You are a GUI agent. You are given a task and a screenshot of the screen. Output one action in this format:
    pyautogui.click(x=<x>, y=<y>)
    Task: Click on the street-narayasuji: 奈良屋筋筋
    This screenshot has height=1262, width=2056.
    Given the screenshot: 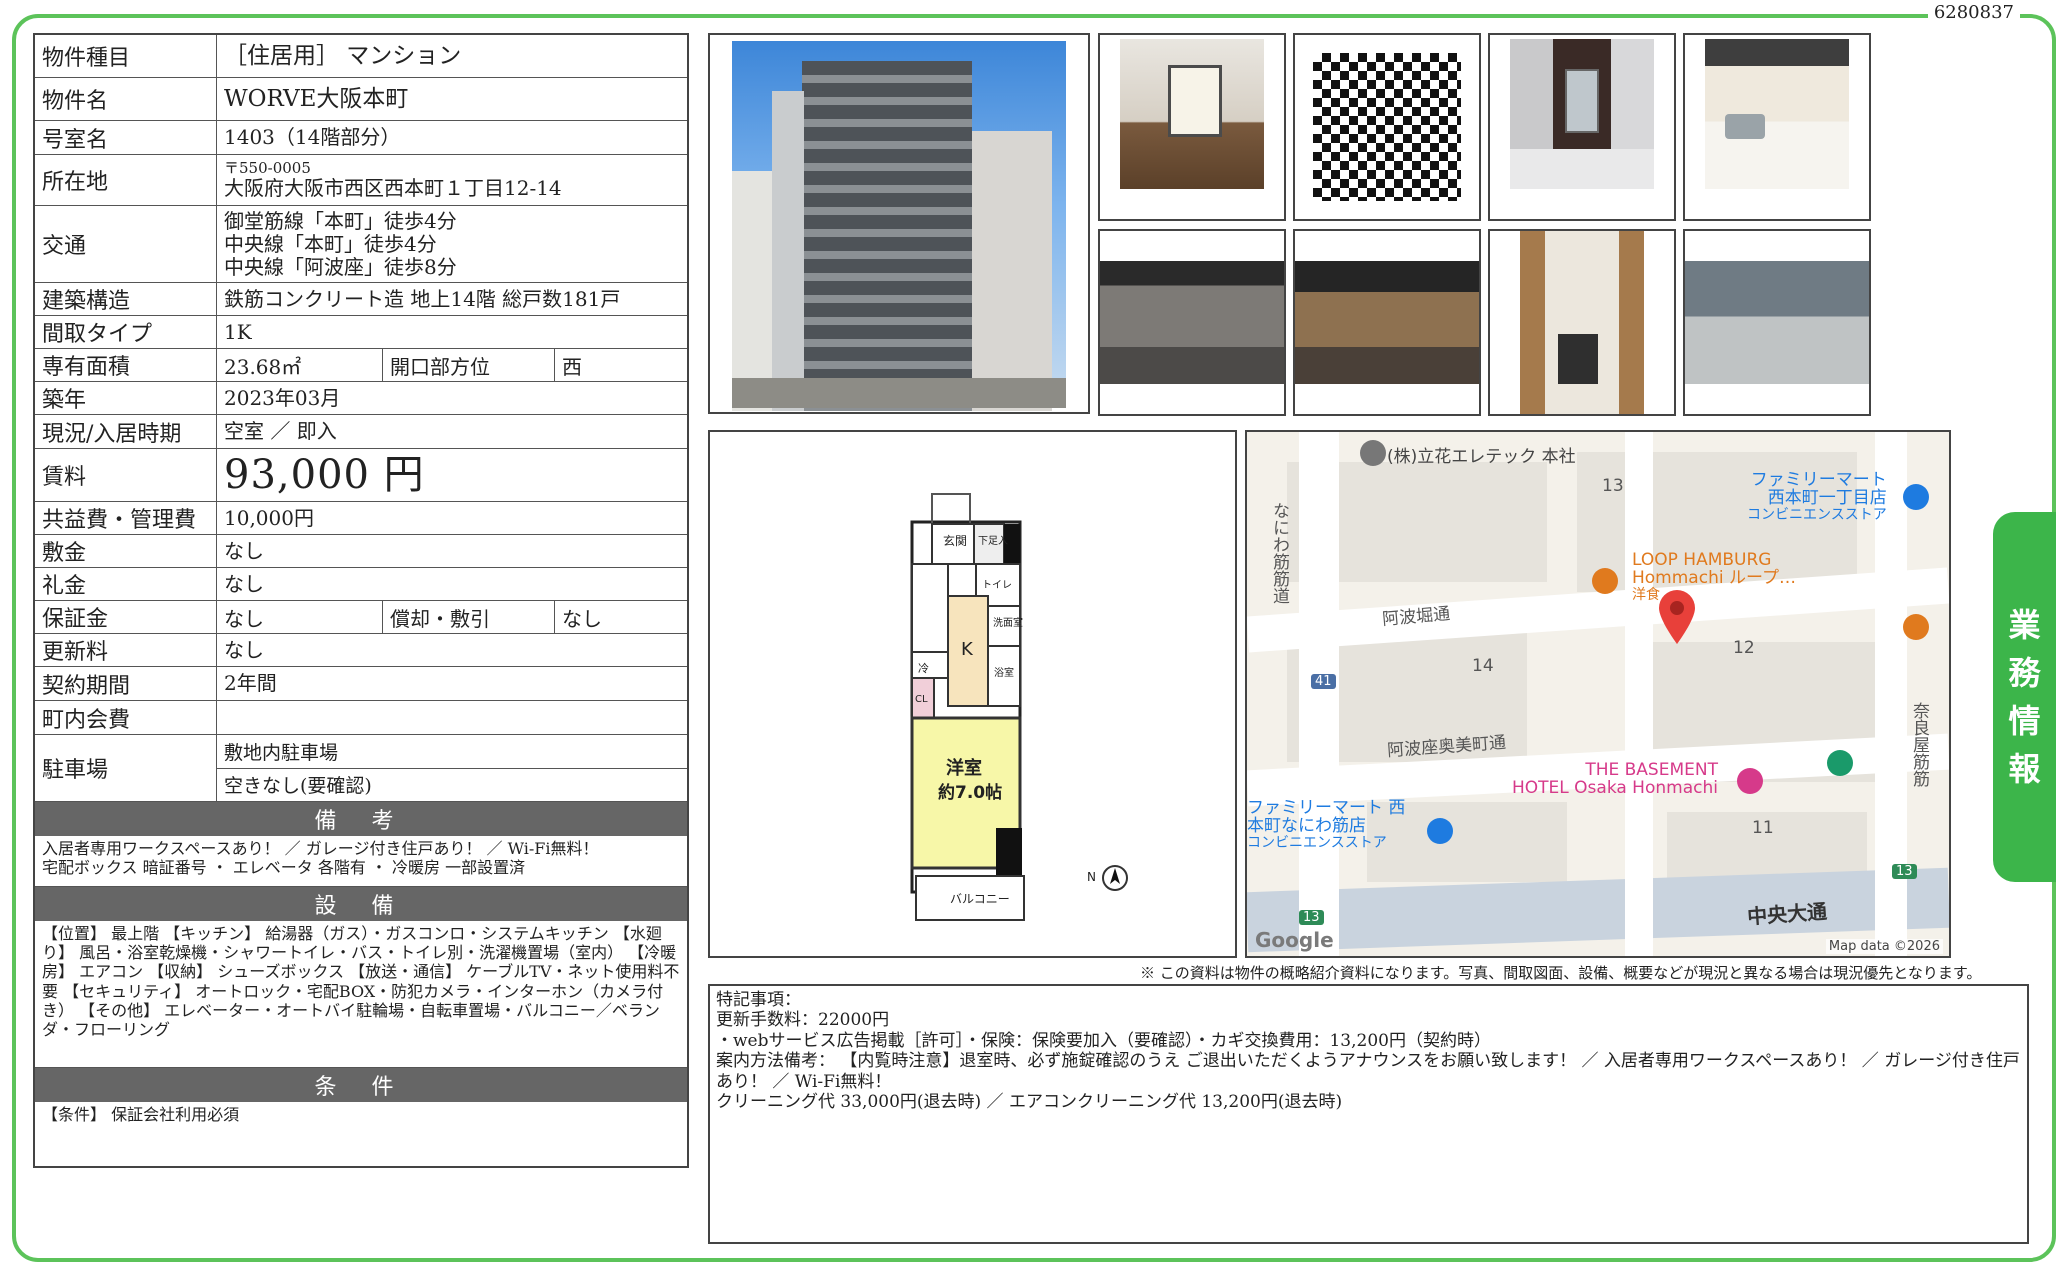 What is the action you would take?
    pyautogui.click(x=1919, y=744)
    